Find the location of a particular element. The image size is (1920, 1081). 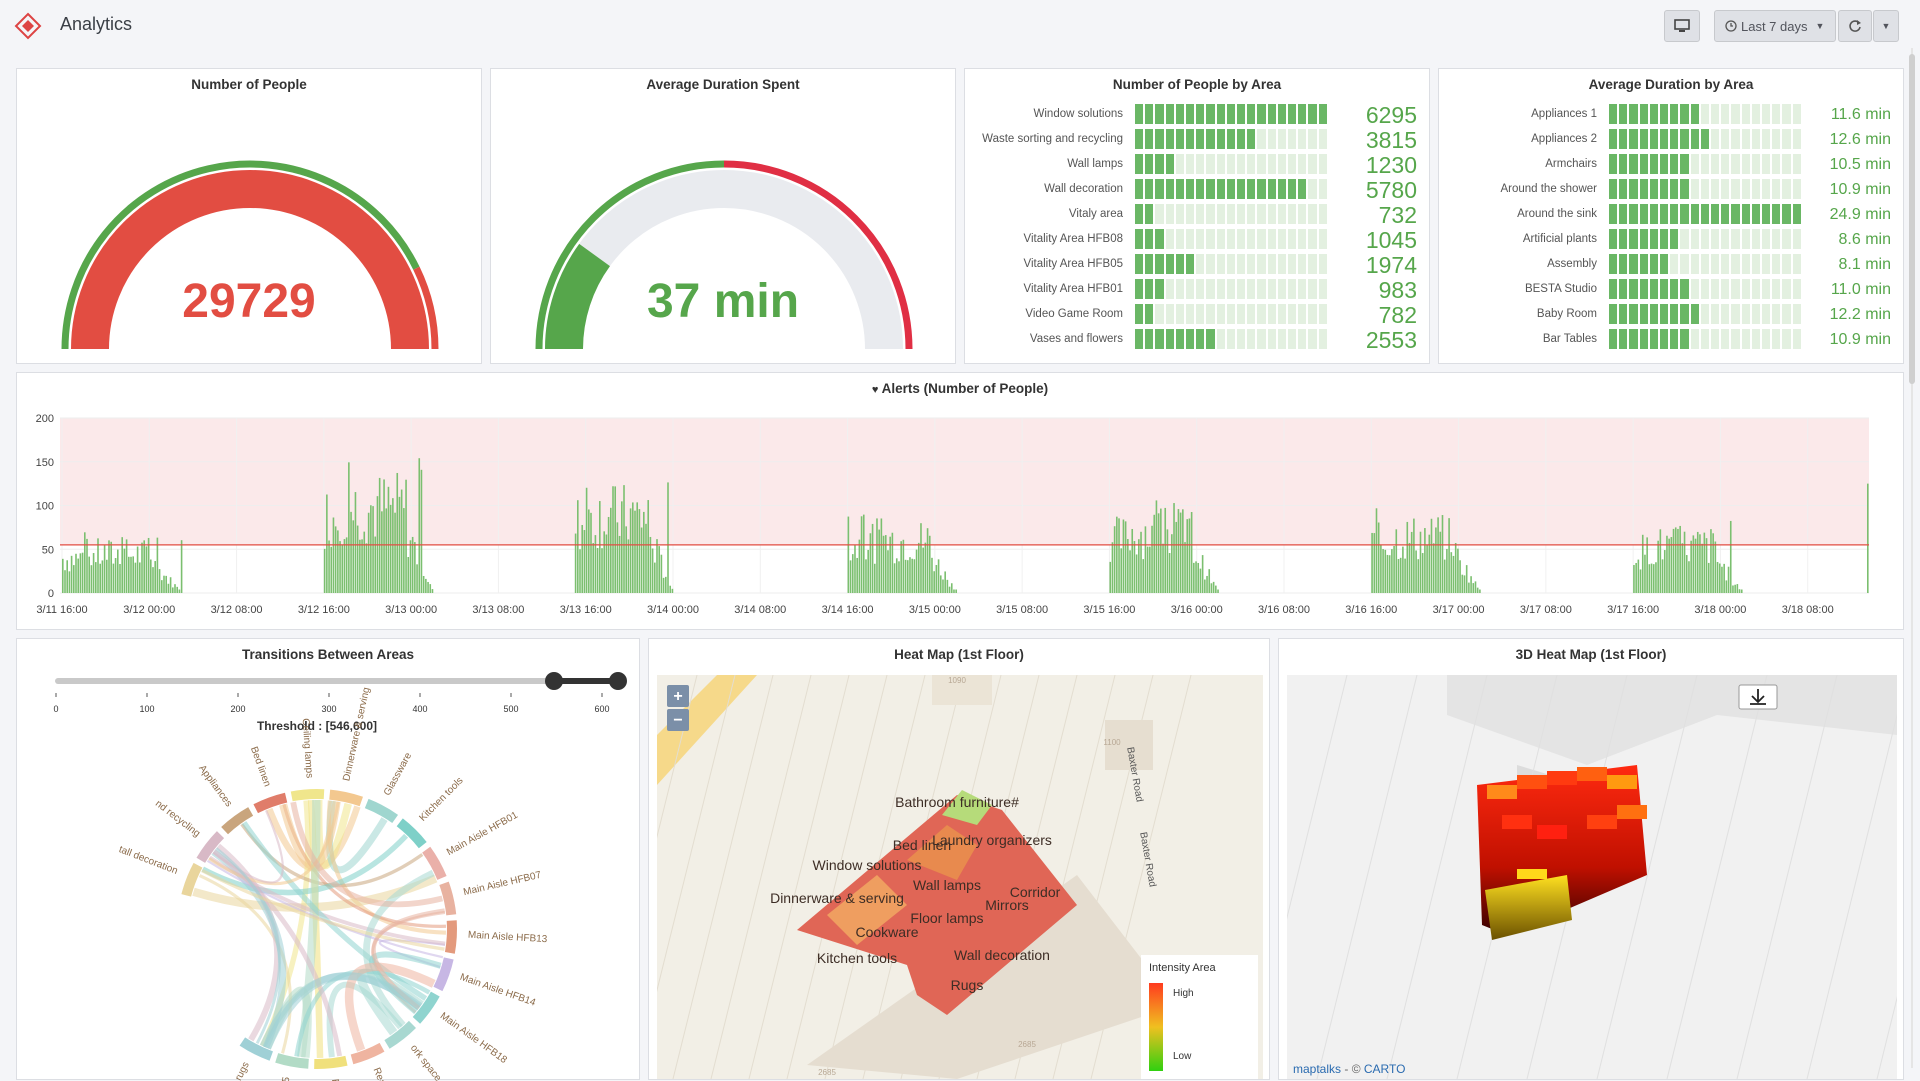

carto-link: CARTO is located at coordinates (1385, 1069).